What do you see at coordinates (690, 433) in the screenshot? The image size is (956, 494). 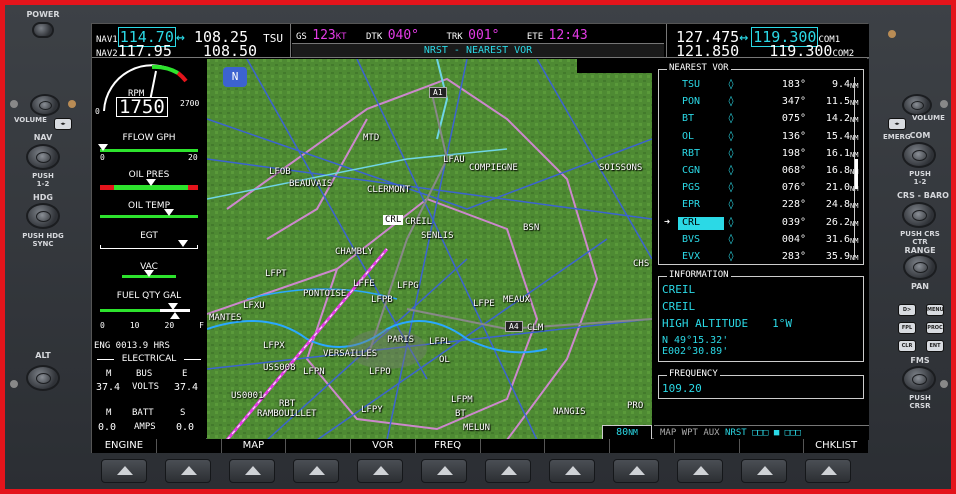 I see `page-groups: MAP WPT AUX` at bounding box center [690, 433].